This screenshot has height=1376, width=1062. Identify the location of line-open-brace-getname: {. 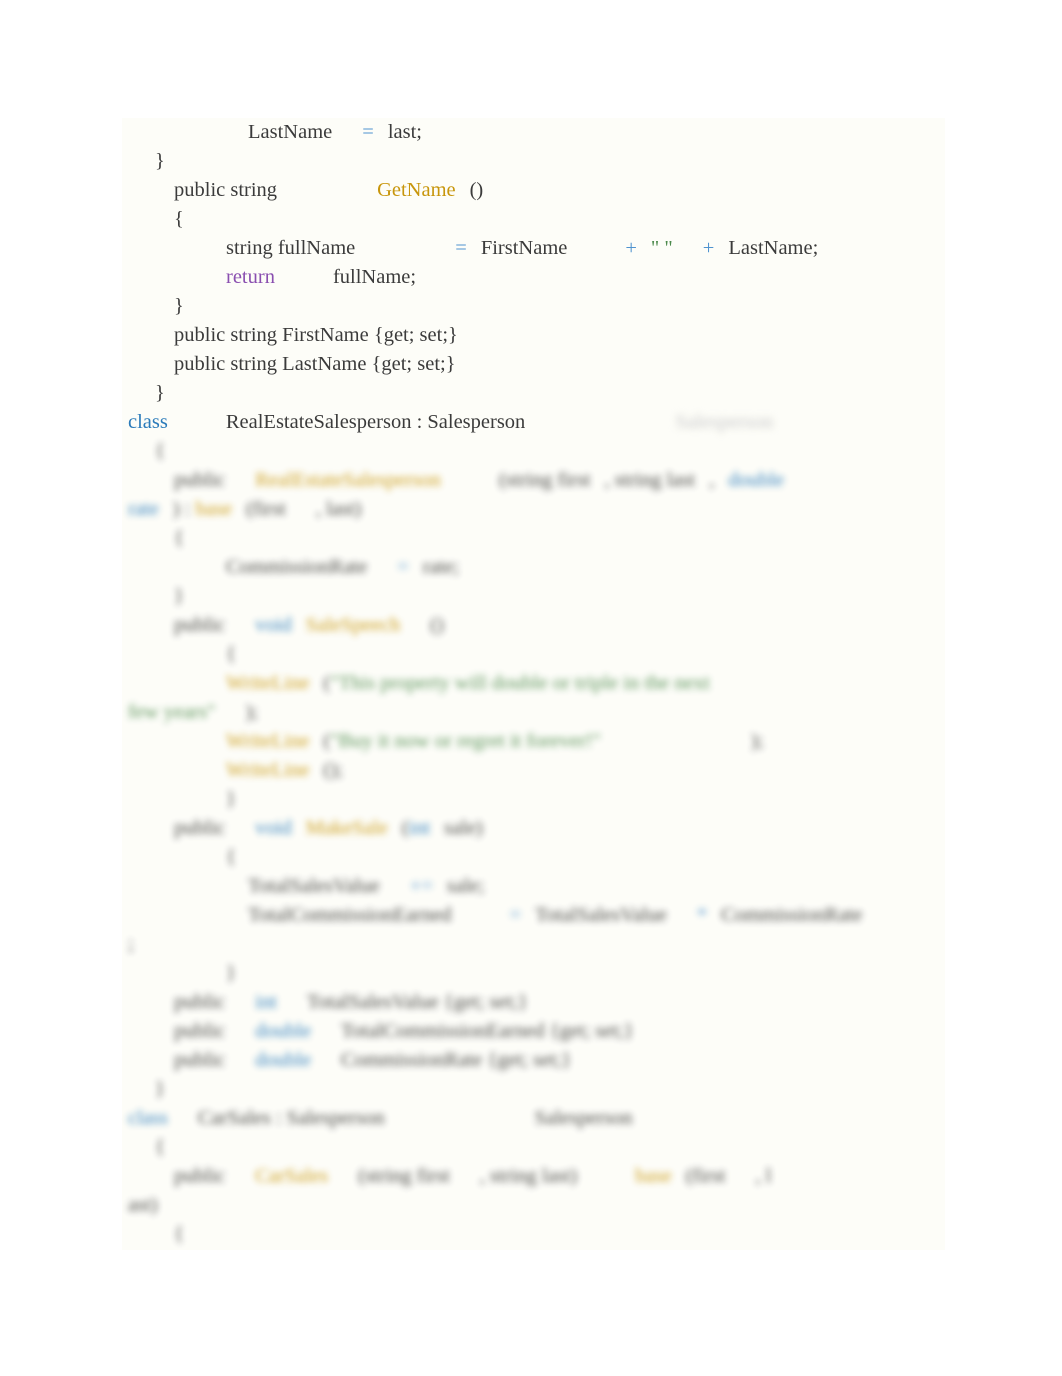
(533, 219).